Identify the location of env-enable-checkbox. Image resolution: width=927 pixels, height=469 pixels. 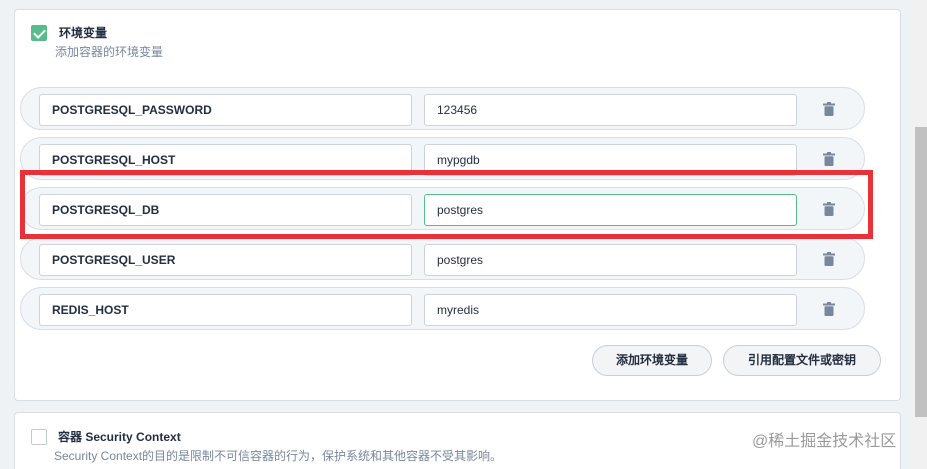
(39, 33).